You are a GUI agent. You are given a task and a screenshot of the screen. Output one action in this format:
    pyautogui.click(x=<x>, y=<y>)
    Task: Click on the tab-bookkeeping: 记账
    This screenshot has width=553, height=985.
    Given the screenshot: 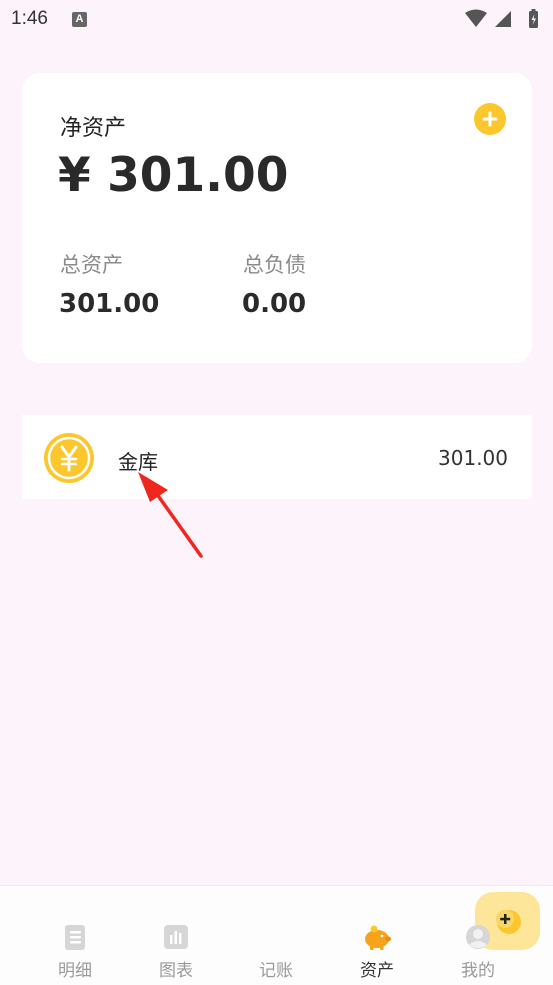 What is the action you would take?
    pyautogui.click(x=385, y=936)
    